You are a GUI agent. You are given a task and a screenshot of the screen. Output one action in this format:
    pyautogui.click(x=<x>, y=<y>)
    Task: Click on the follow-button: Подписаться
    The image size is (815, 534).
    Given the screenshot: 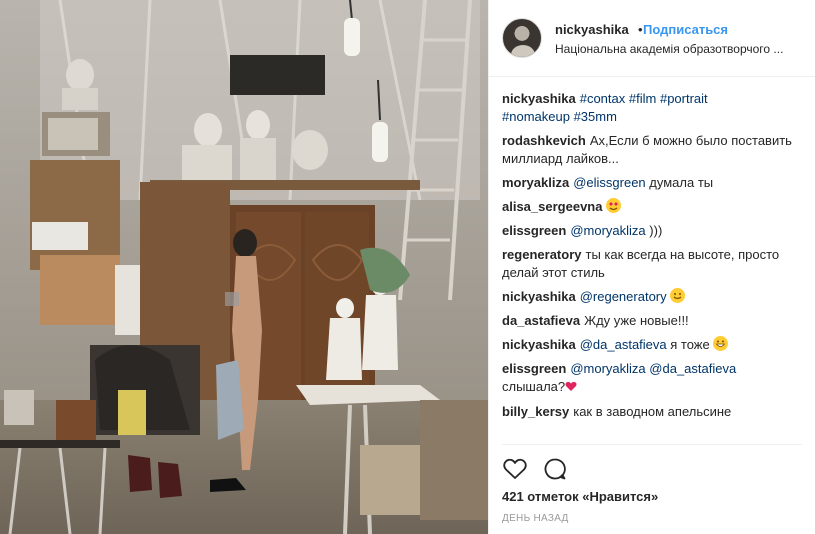 What is the action you would take?
    pyautogui.click(x=685, y=29)
    